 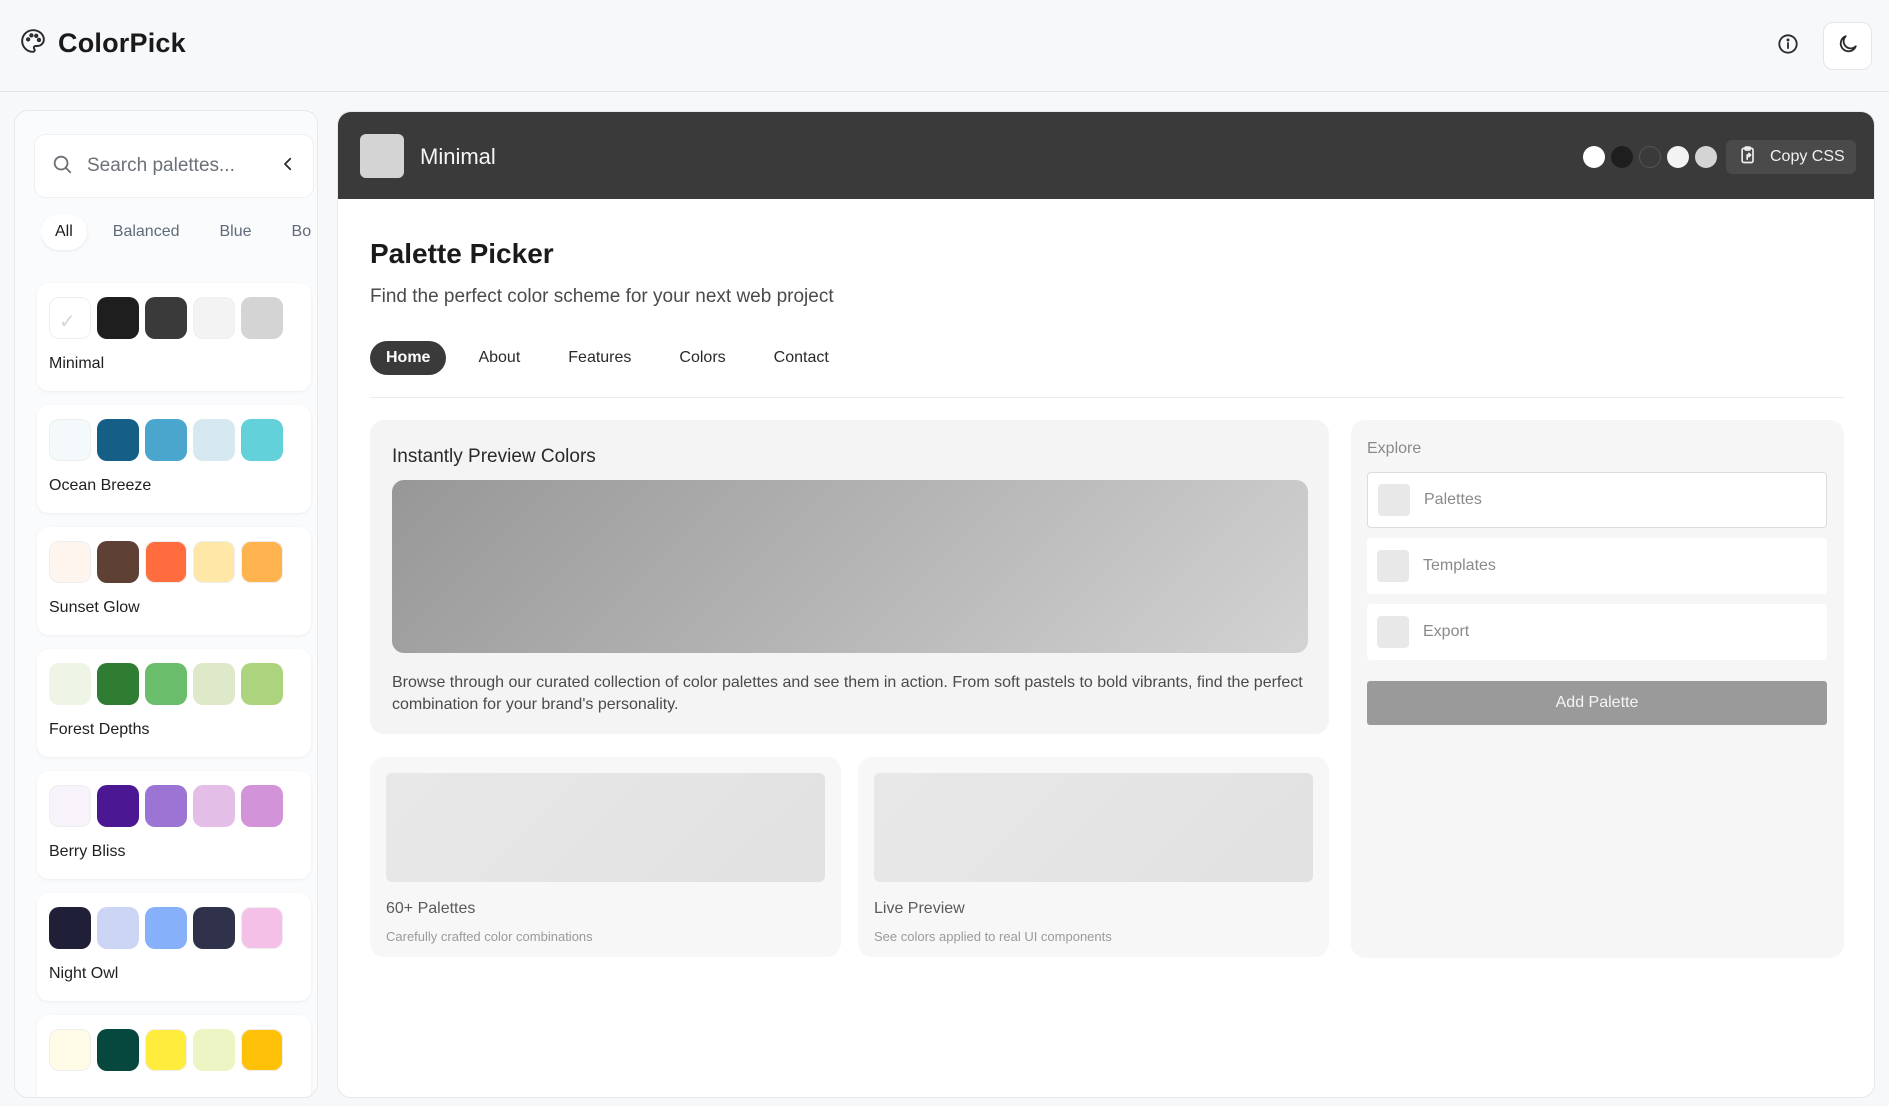 I want to click on filter-chip-blue: Blue, so click(x=236, y=232).